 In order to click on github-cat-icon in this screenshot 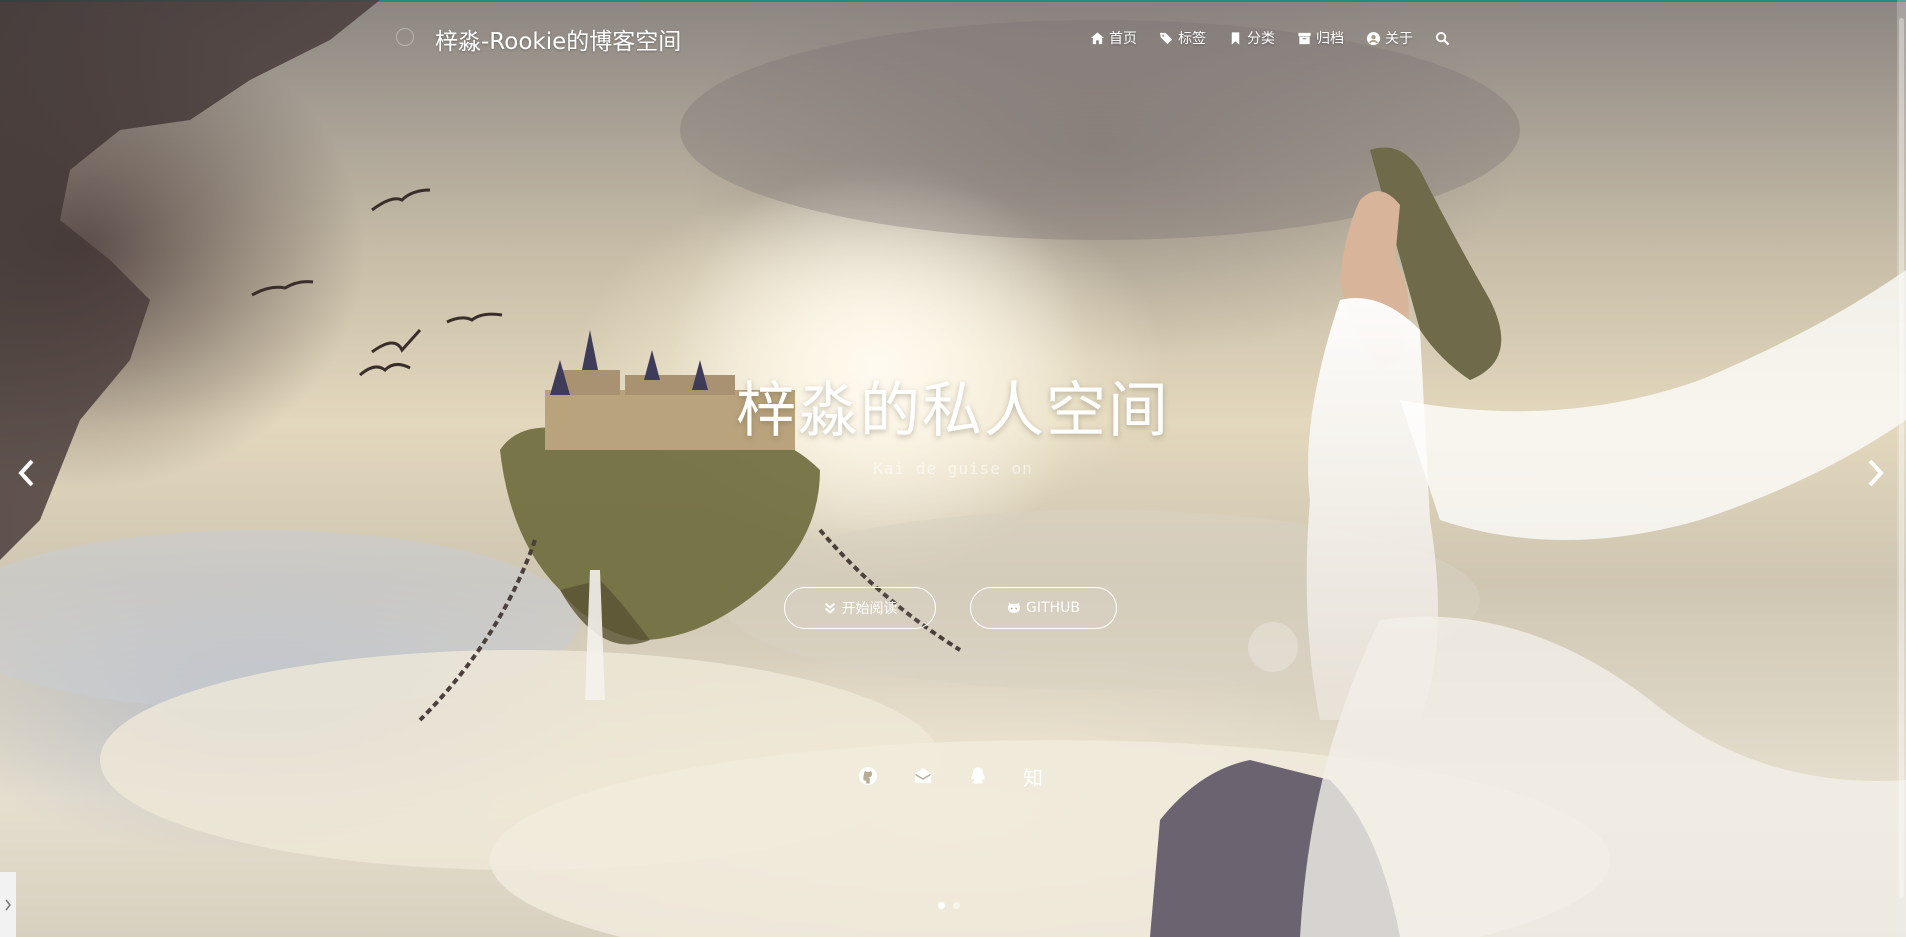, I will do `click(1014, 607)`.